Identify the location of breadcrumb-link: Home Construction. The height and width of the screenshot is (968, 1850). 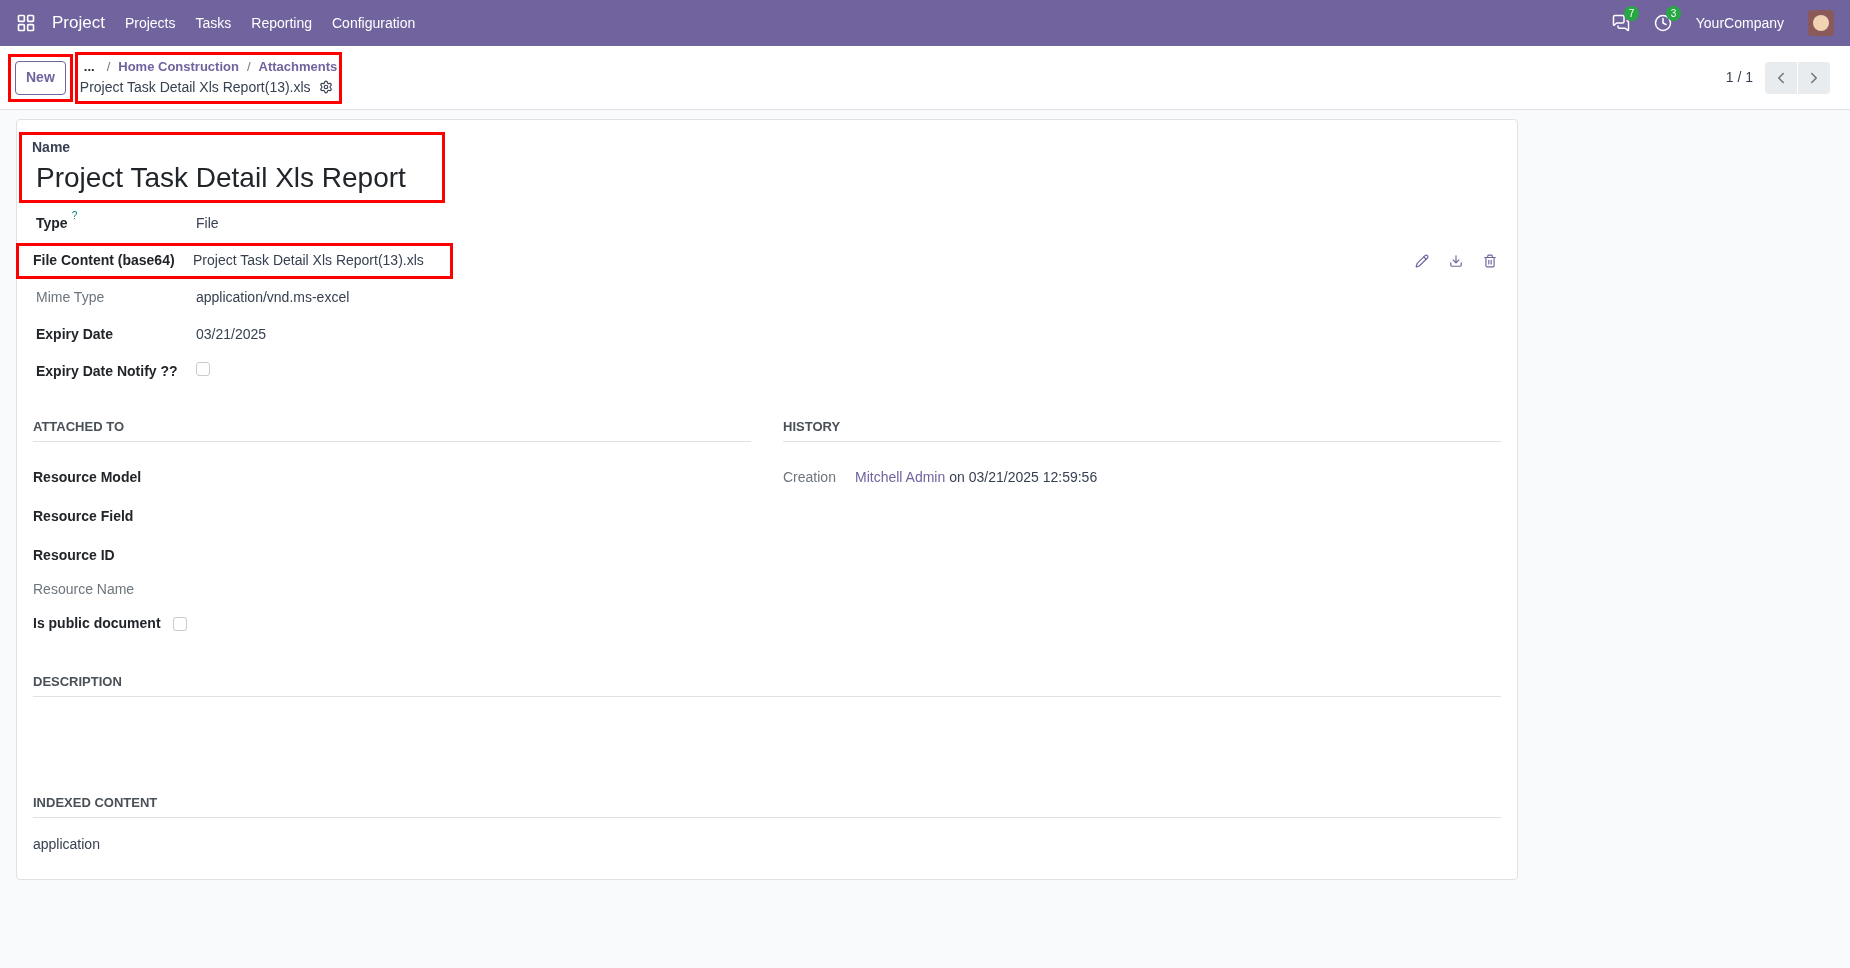
(178, 67).